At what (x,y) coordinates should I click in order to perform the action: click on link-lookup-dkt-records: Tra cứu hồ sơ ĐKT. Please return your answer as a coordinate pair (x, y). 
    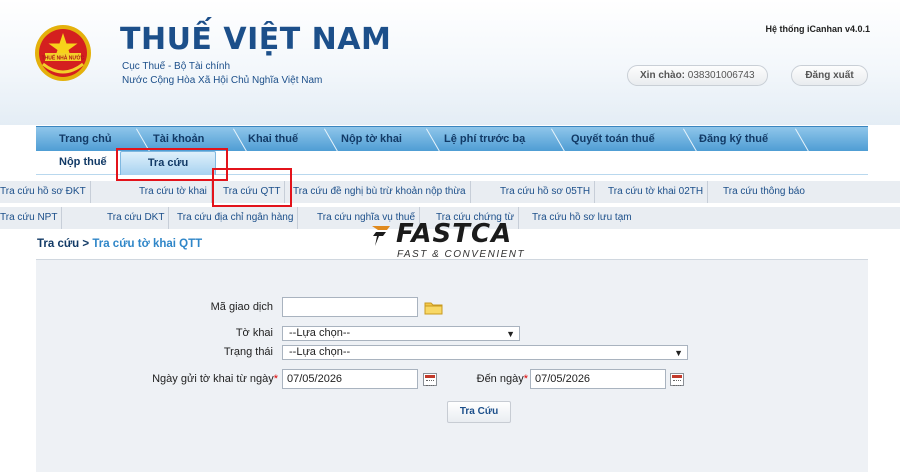
    Looking at the image, I should click on (45, 192).